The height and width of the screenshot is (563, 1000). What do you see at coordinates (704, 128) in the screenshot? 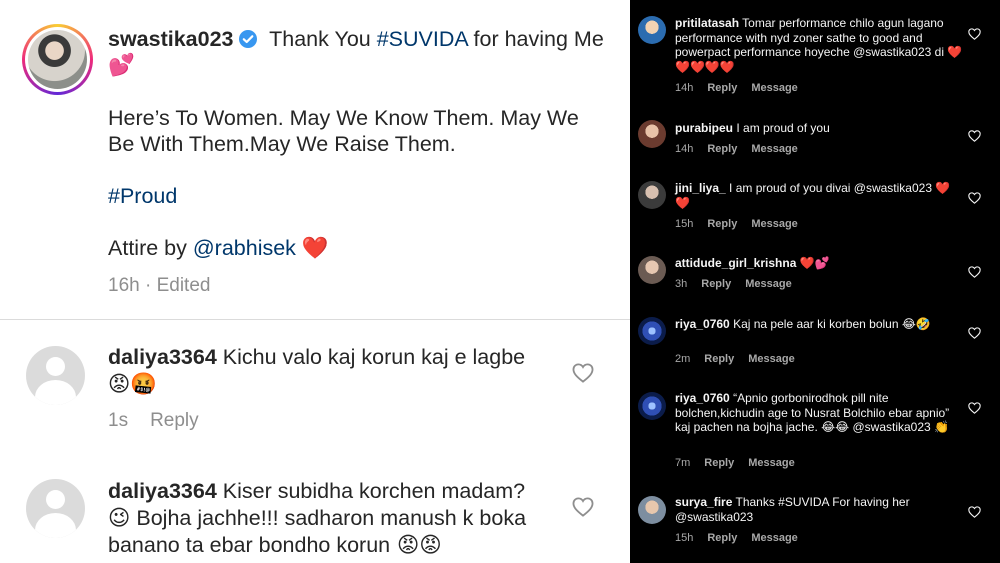
I see `comment-username: purabipeu` at bounding box center [704, 128].